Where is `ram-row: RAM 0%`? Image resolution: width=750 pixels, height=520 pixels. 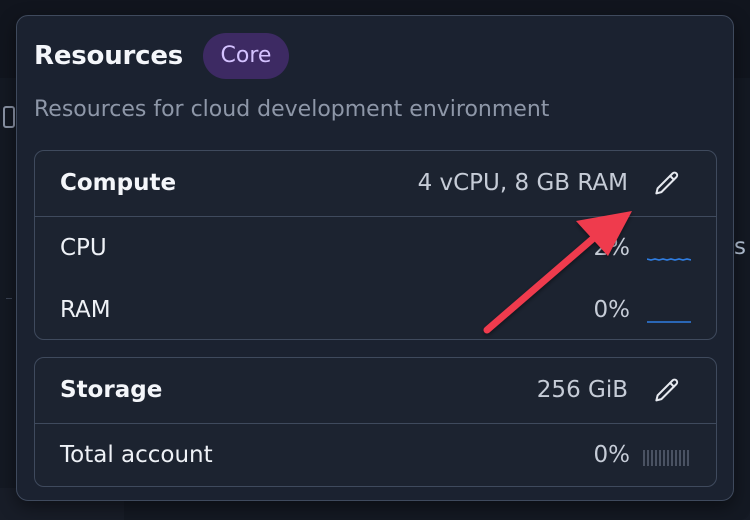 ram-row: RAM 0% is located at coordinates (375, 310).